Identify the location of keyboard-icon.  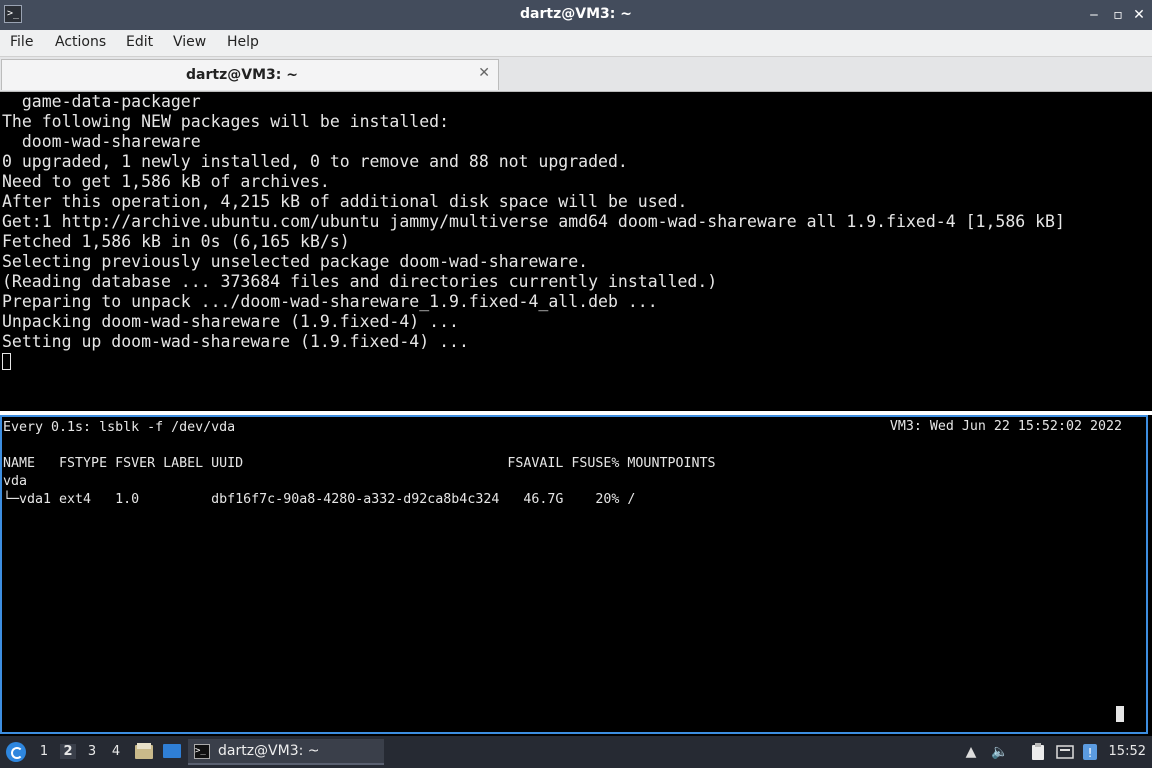
(1065, 752).